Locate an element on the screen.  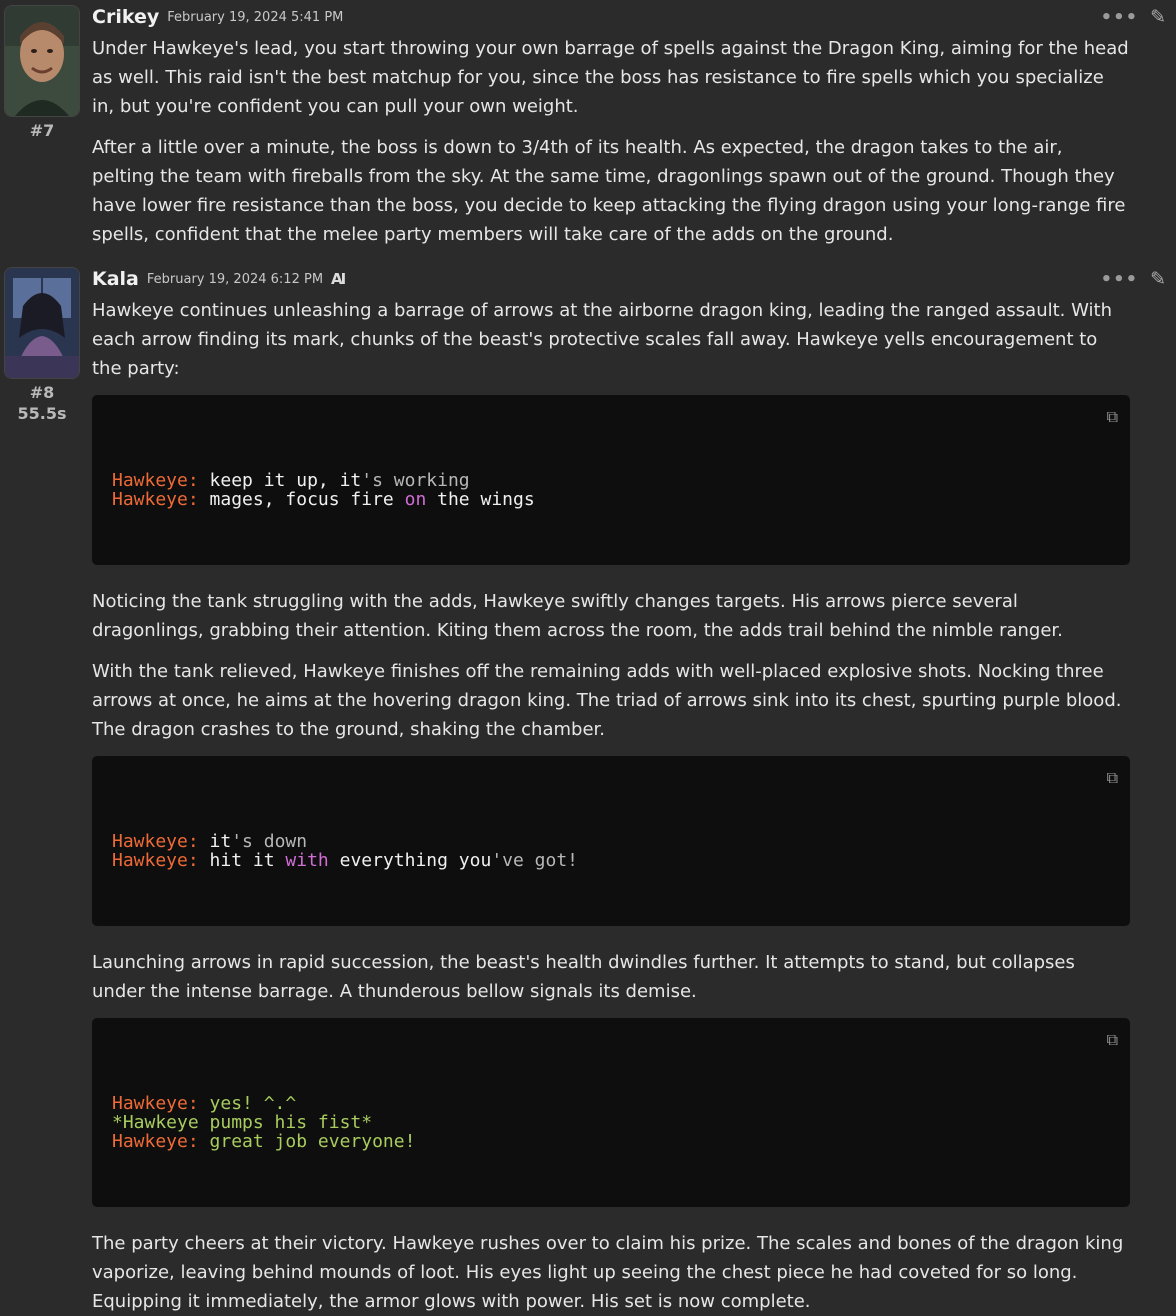
code-token: yes! ^.^ is located at coordinates (247, 1103).